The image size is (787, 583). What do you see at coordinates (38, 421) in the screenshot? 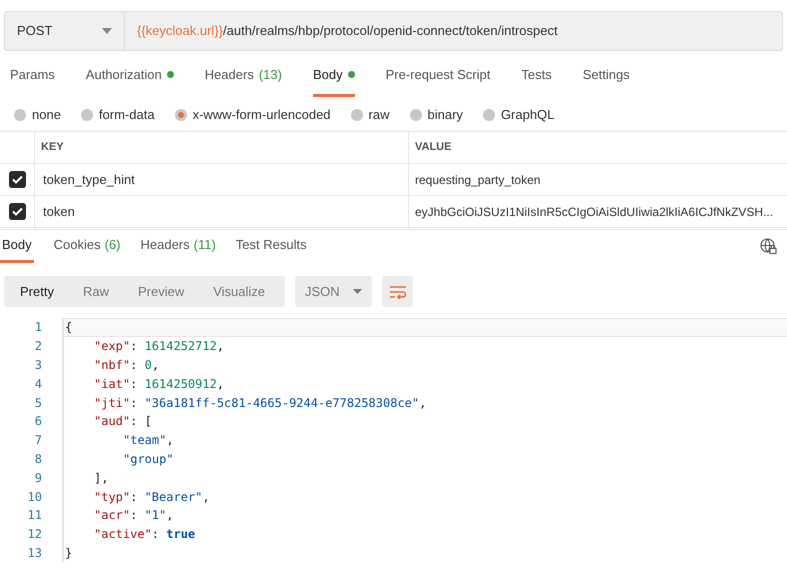
I see `line-number: 6` at bounding box center [38, 421].